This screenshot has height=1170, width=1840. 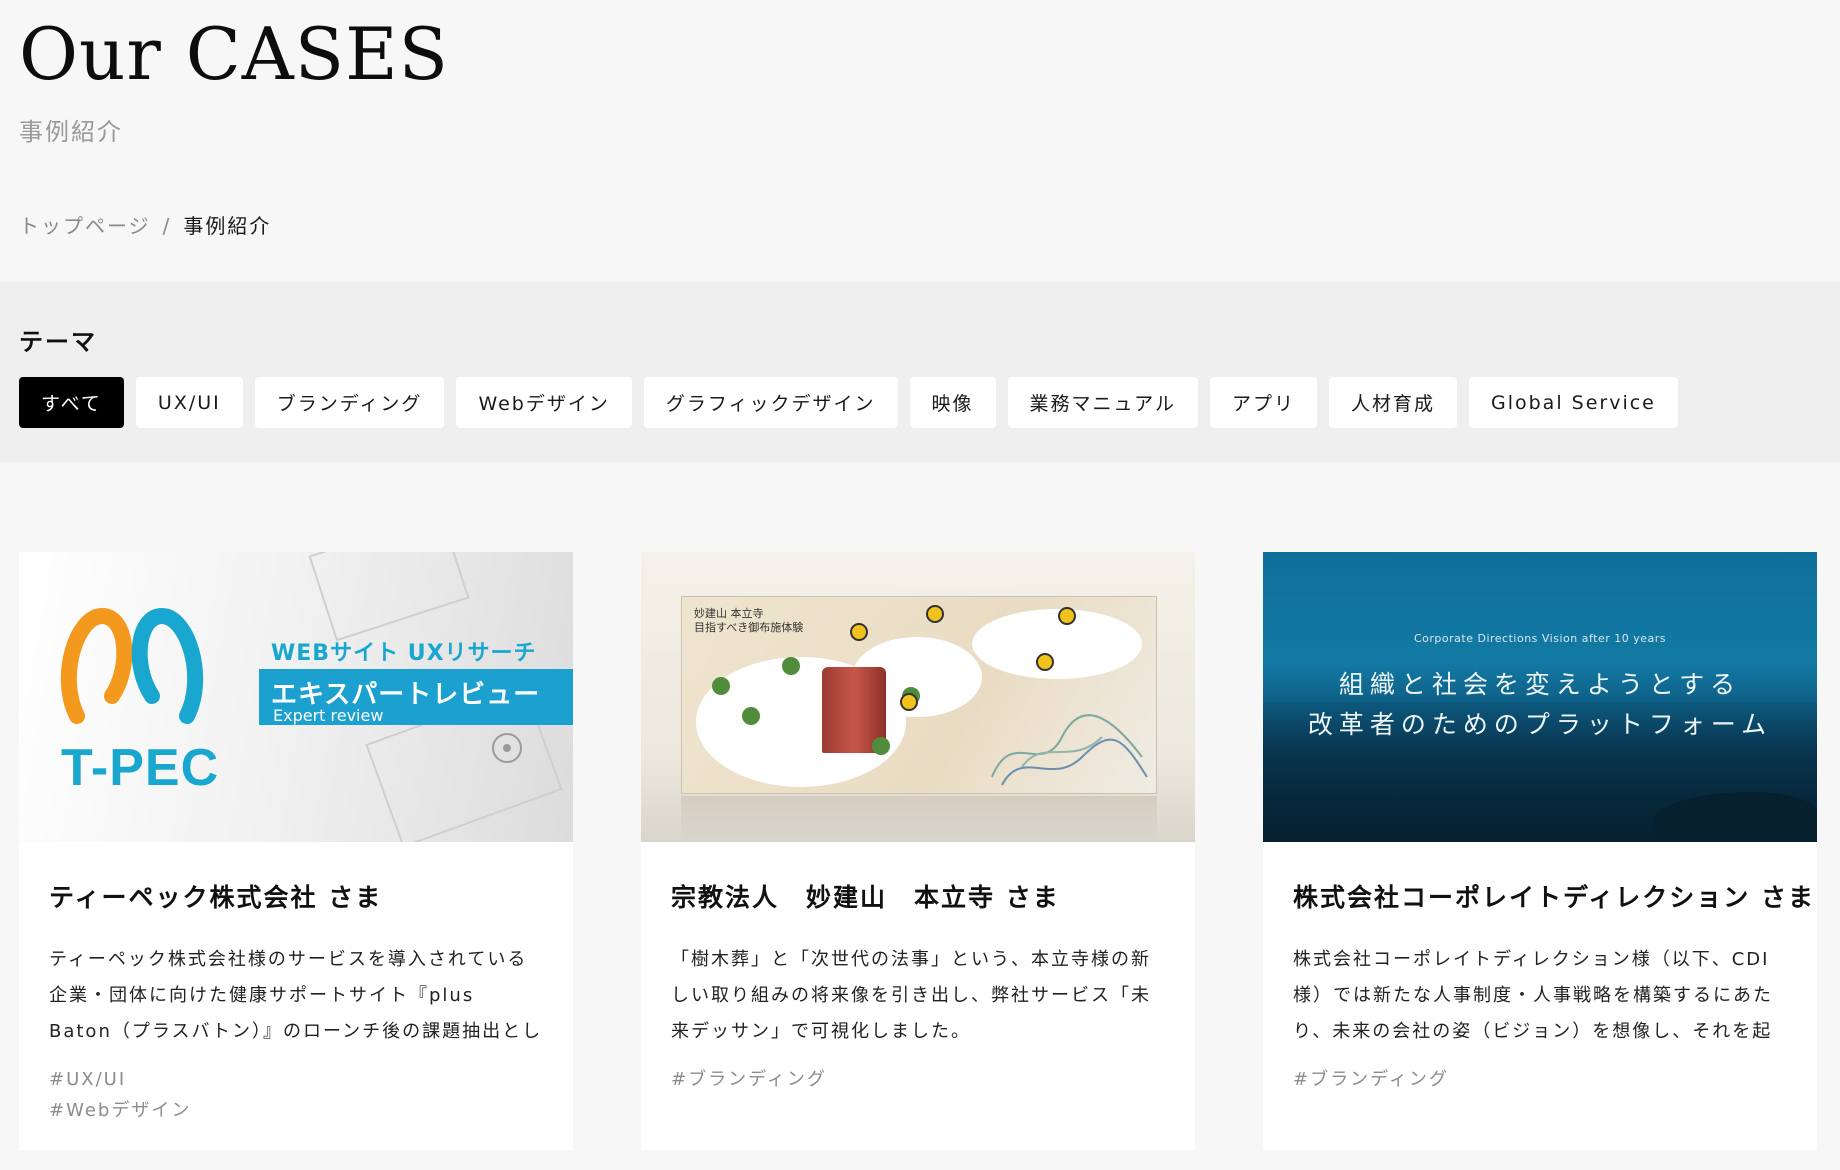 What do you see at coordinates (952, 402) in the screenshot?
I see `theme-tag-video: 映像` at bounding box center [952, 402].